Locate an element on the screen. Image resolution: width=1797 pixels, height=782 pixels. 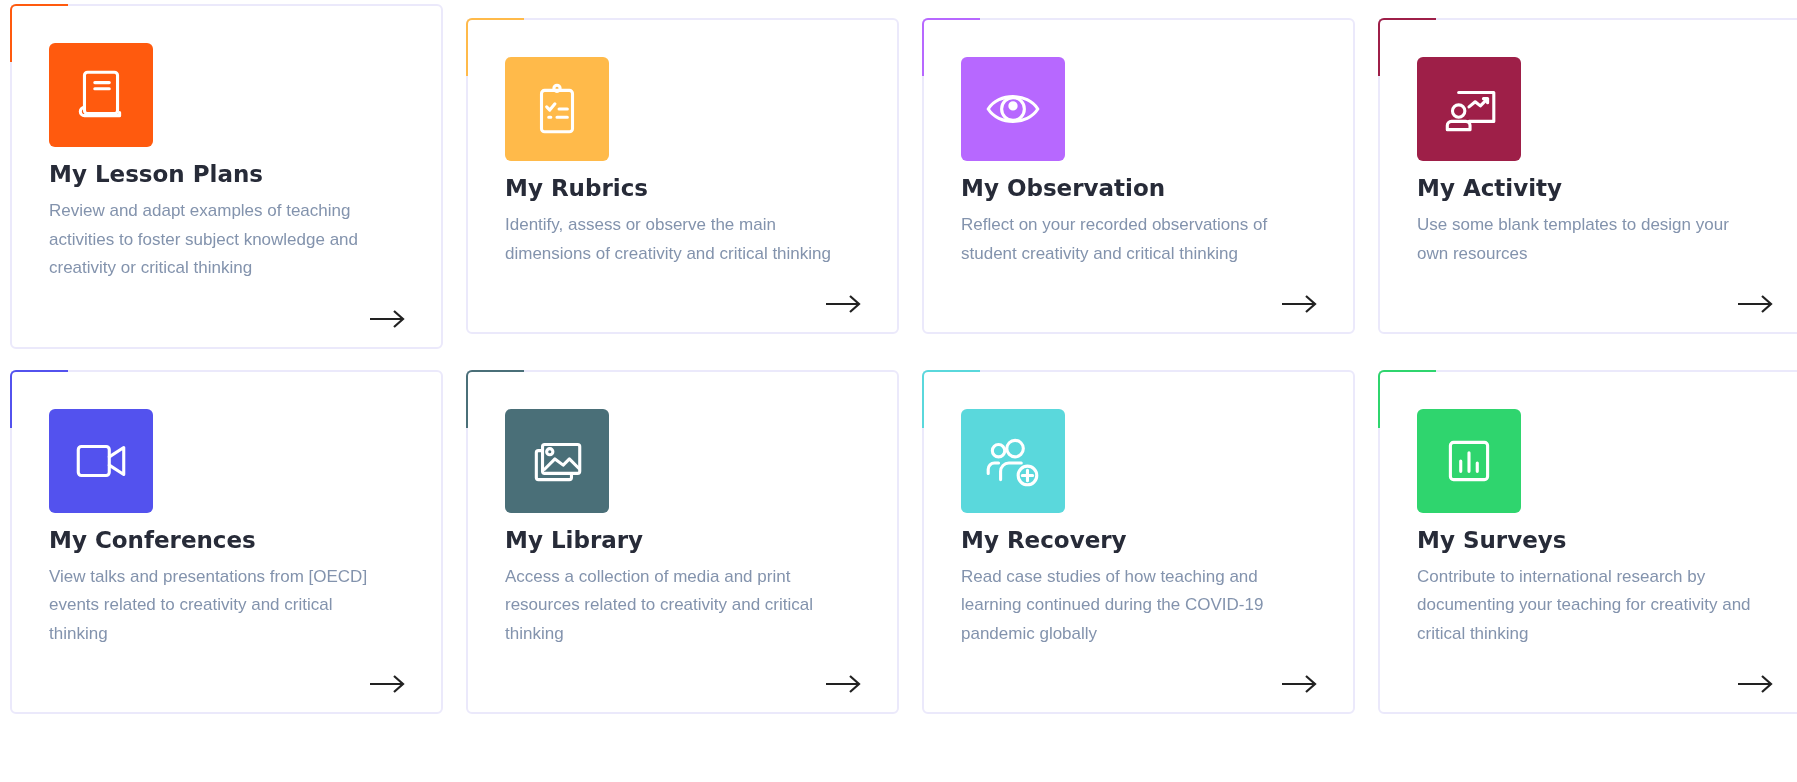
tile-card: My Lesson Plans Review and adapt examples of teaching activities to foster subject knowledge and creativity or critical thinking is located at coordinates (226, 176).